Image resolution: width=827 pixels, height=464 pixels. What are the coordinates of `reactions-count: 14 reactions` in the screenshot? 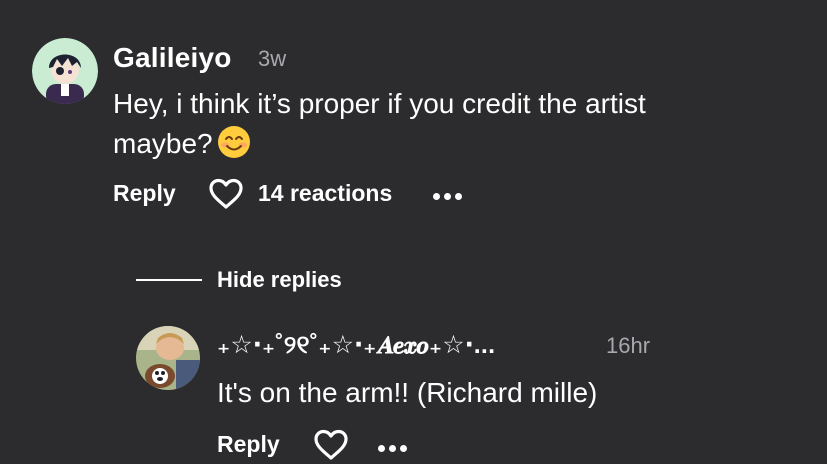 It's located at (325, 193).